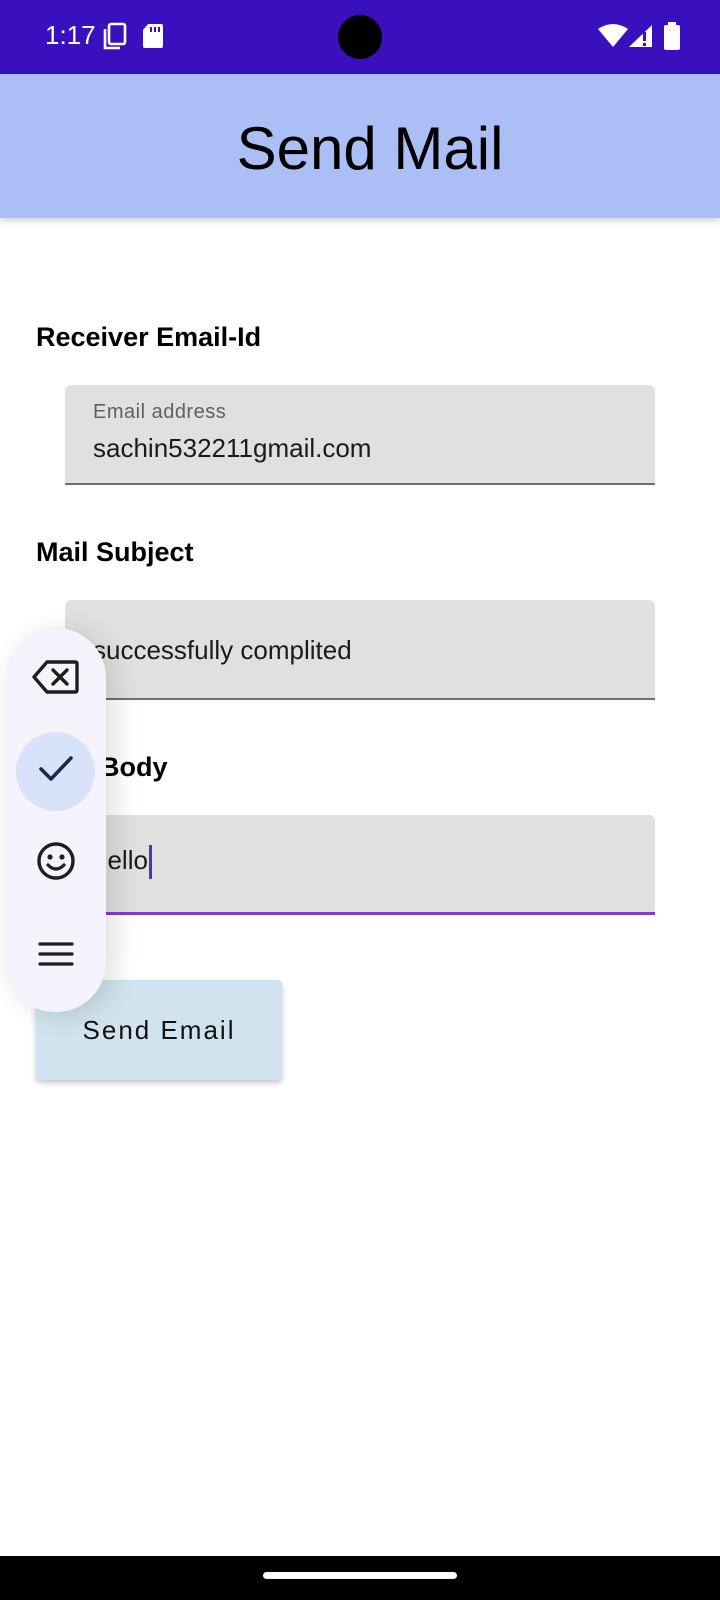 Image resolution: width=720 pixels, height=1600 pixels. I want to click on text-cursor, so click(150, 862).